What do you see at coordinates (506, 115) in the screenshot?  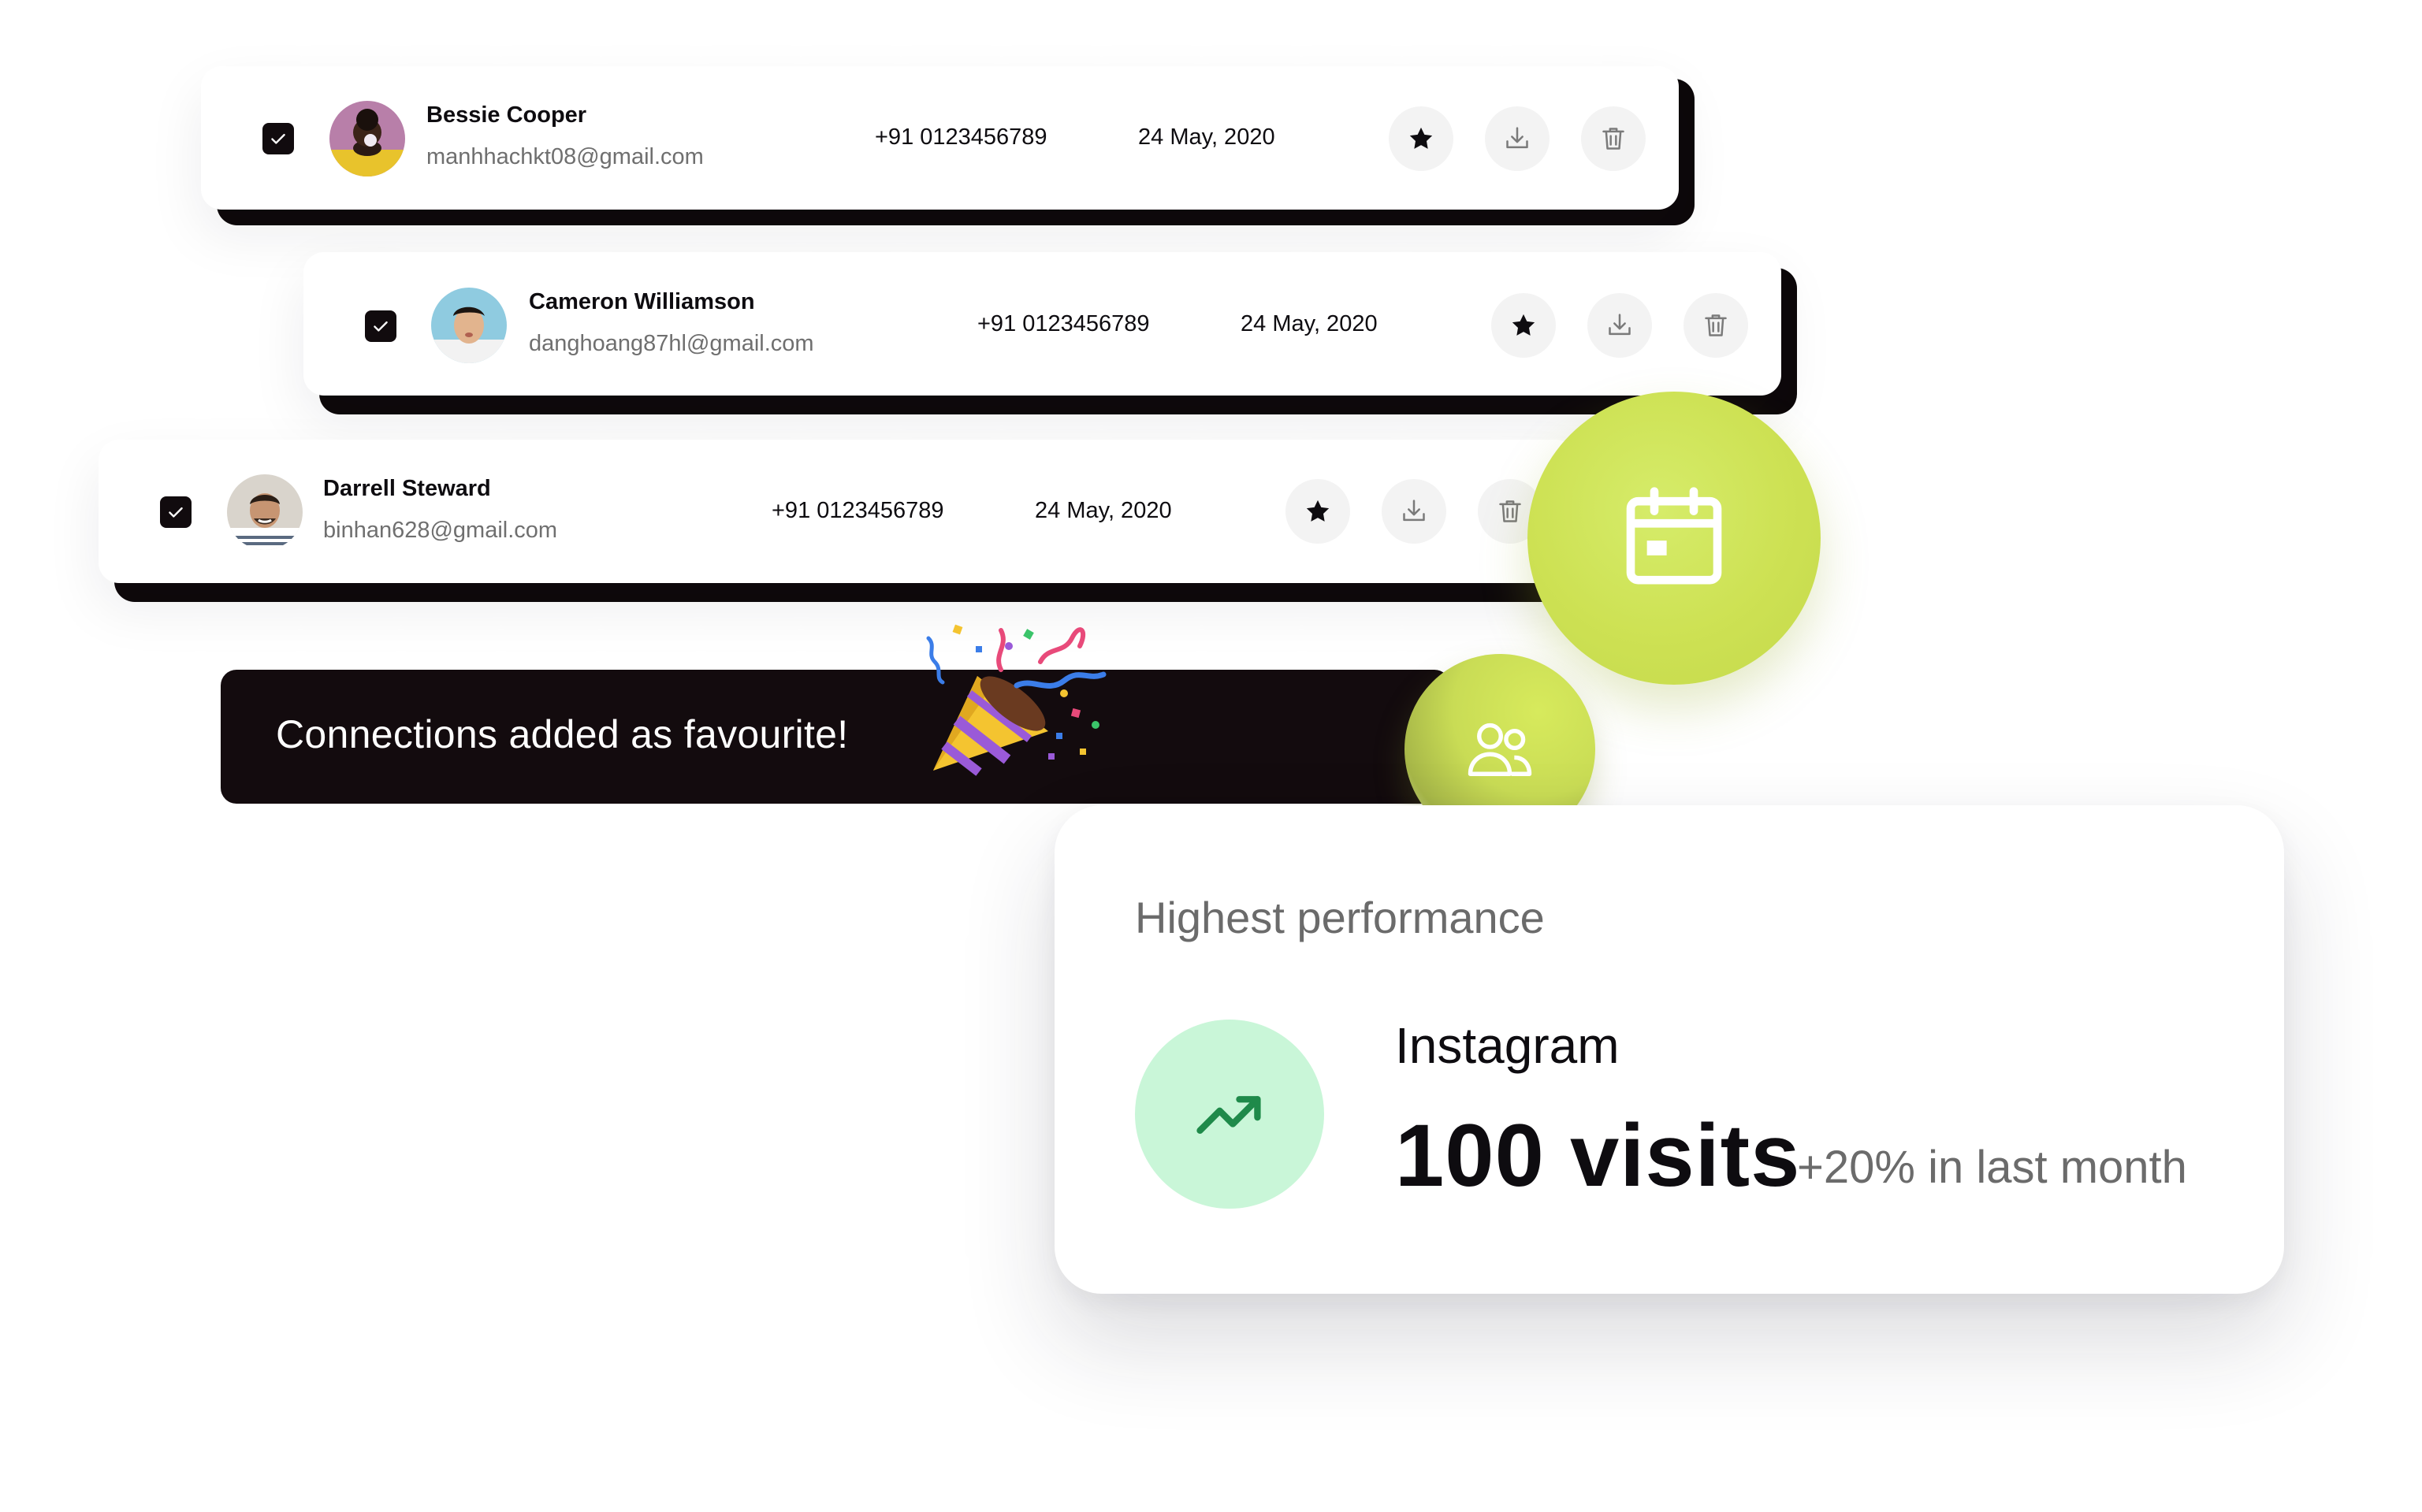 I see `contact-name: Bessie Cooper` at bounding box center [506, 115].